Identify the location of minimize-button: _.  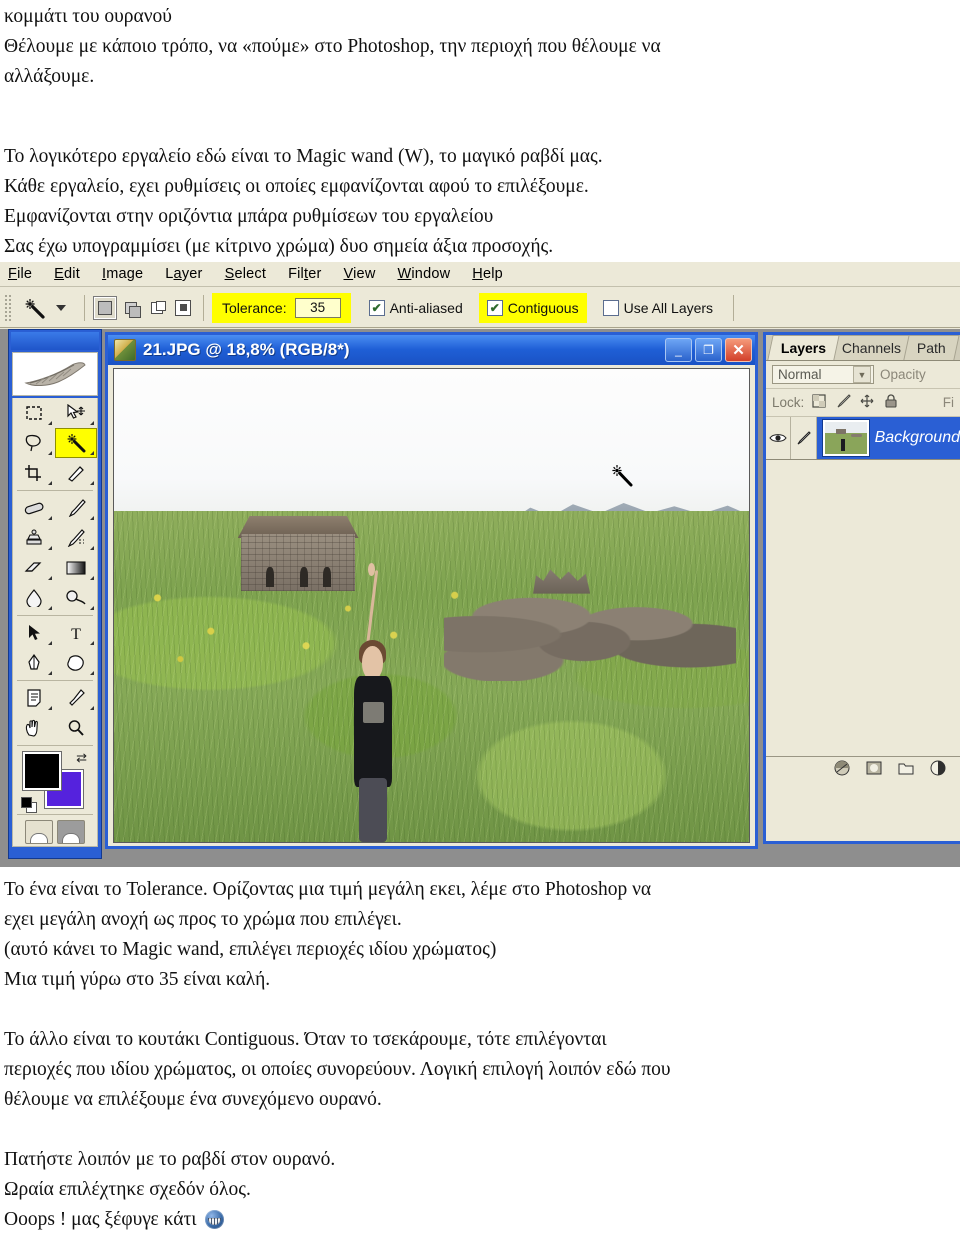
(678, 350).